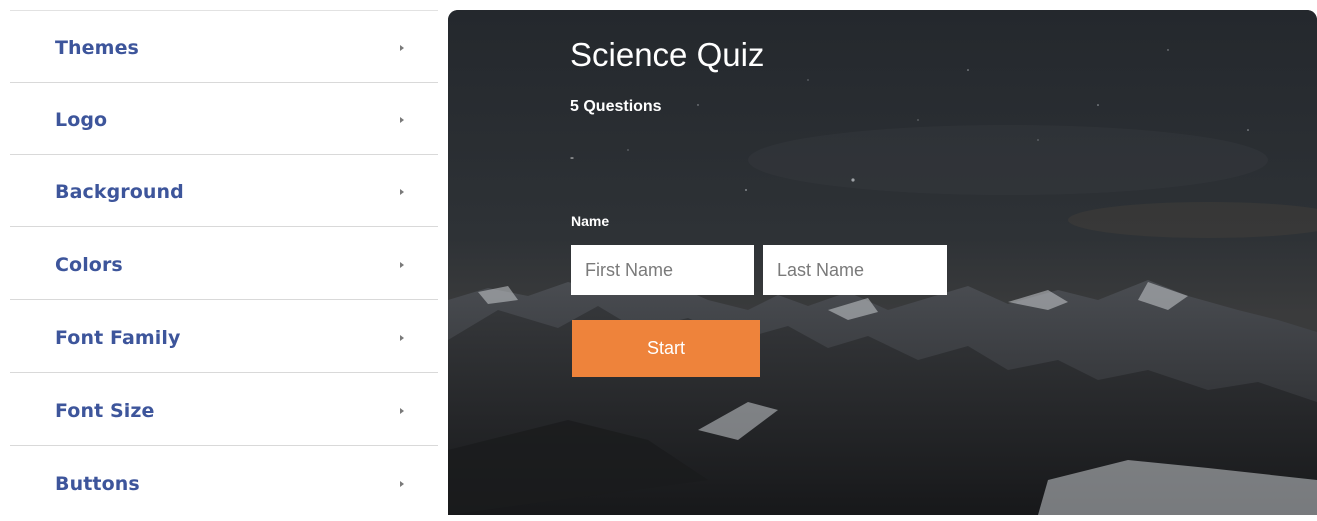 This screenshot has height=521, width=1317. I want to click on start-button: Start, so click(666, 348).